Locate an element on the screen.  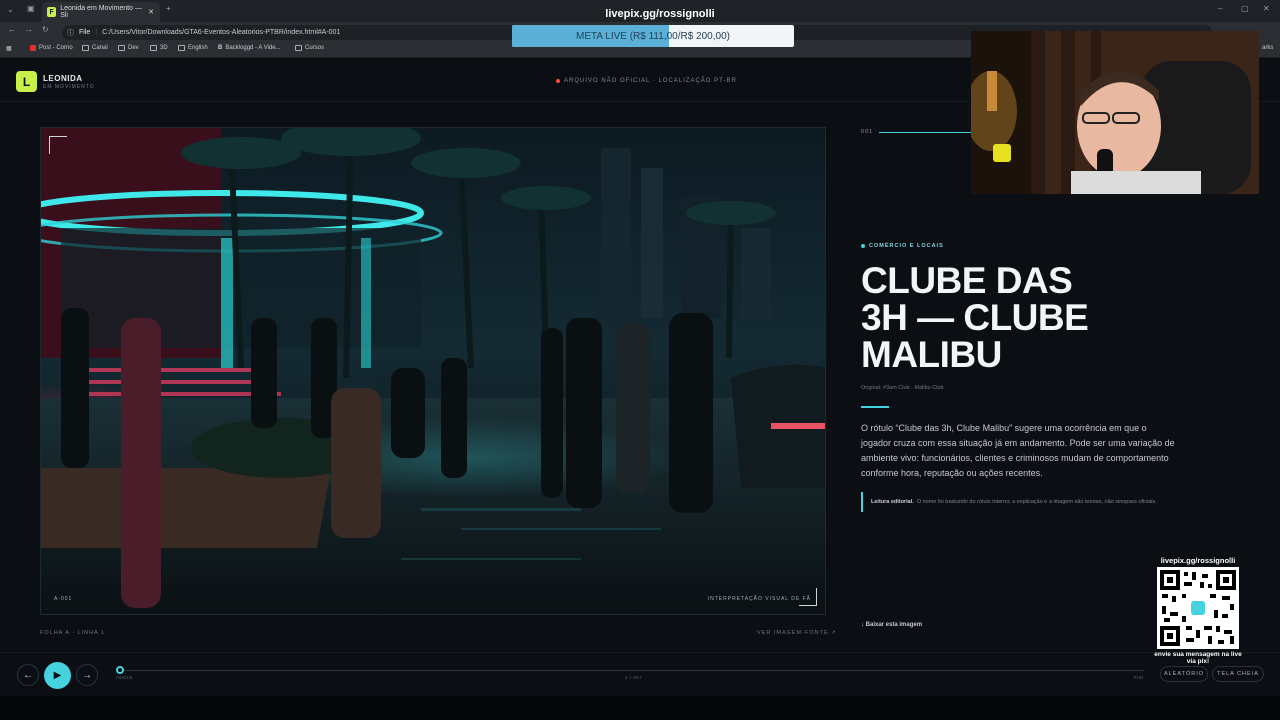
tab-search-icon: ⌄ is located at coordinates (10, 9).